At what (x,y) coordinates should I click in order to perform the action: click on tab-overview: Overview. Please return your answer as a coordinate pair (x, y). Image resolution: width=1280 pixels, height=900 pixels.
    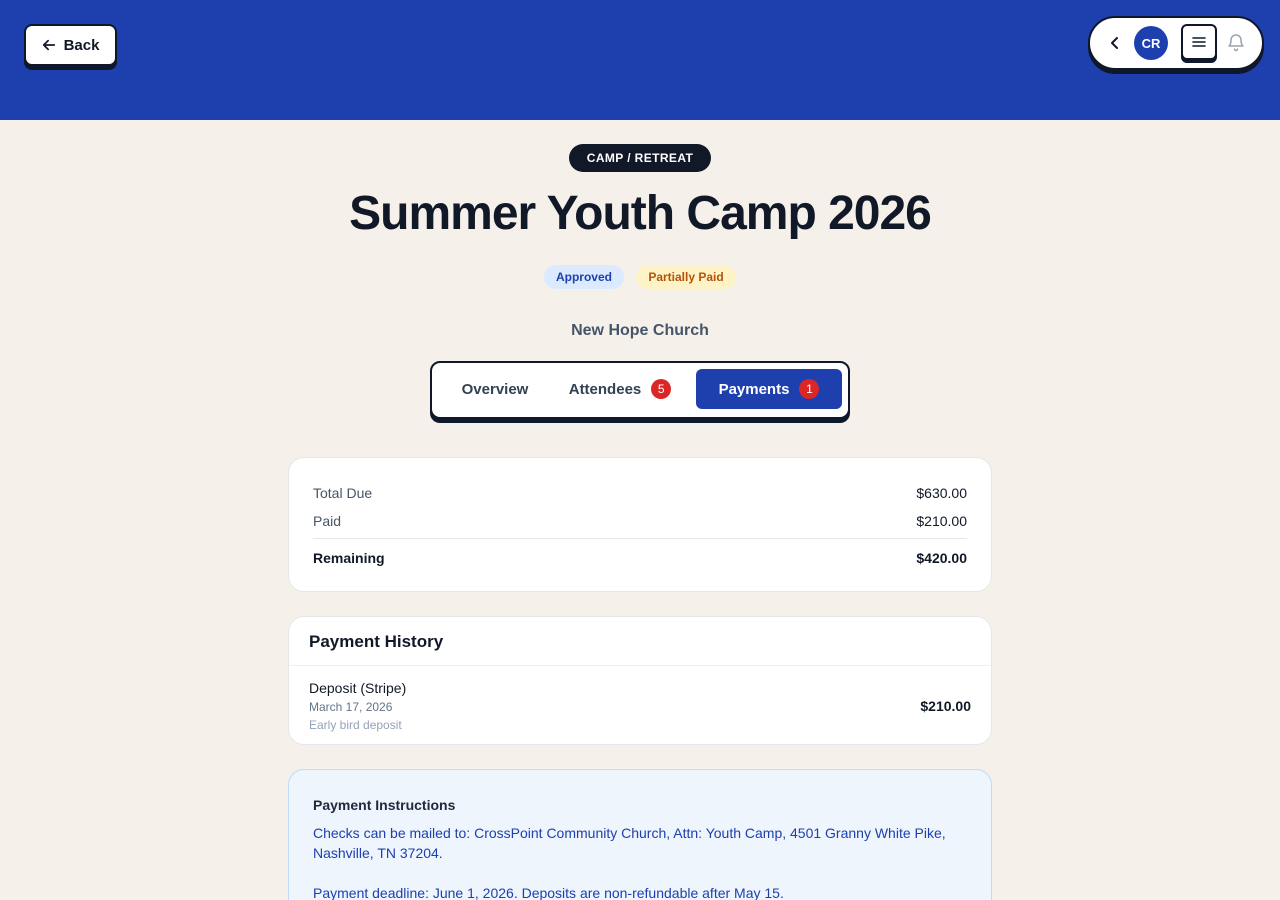
    Looking at the image, I should click on (495, 389).